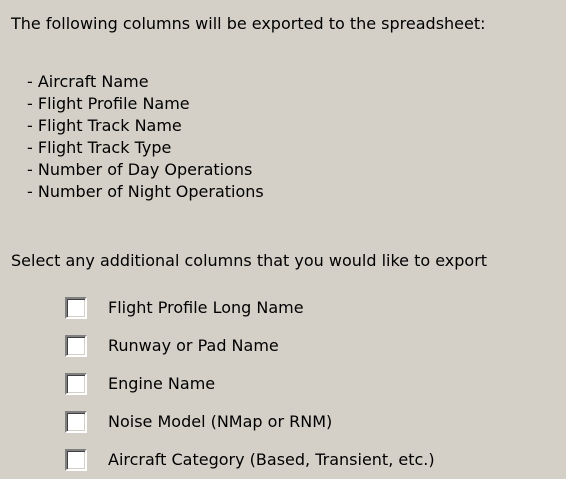 The height and width of the screenshot is (479, 566). What do you see at coordinates (76, 308) in the screenshot?
I see `flight-profile-long-name-checkbox` at bounding box center [76, 308].